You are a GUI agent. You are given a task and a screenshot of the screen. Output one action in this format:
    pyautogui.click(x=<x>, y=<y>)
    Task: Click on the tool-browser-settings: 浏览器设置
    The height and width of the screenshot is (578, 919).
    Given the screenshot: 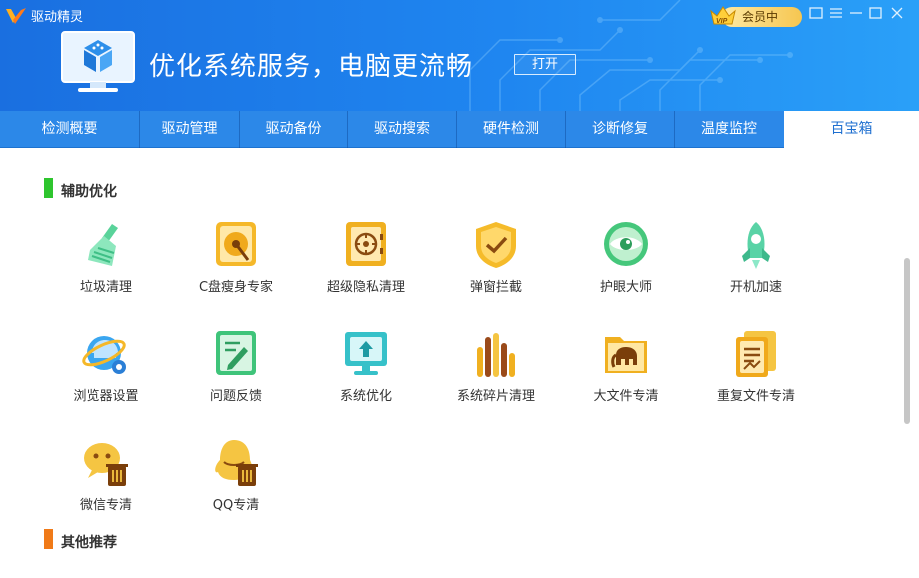 What is the action you would take?
    pyautogui.click(x=106, y=379)
    